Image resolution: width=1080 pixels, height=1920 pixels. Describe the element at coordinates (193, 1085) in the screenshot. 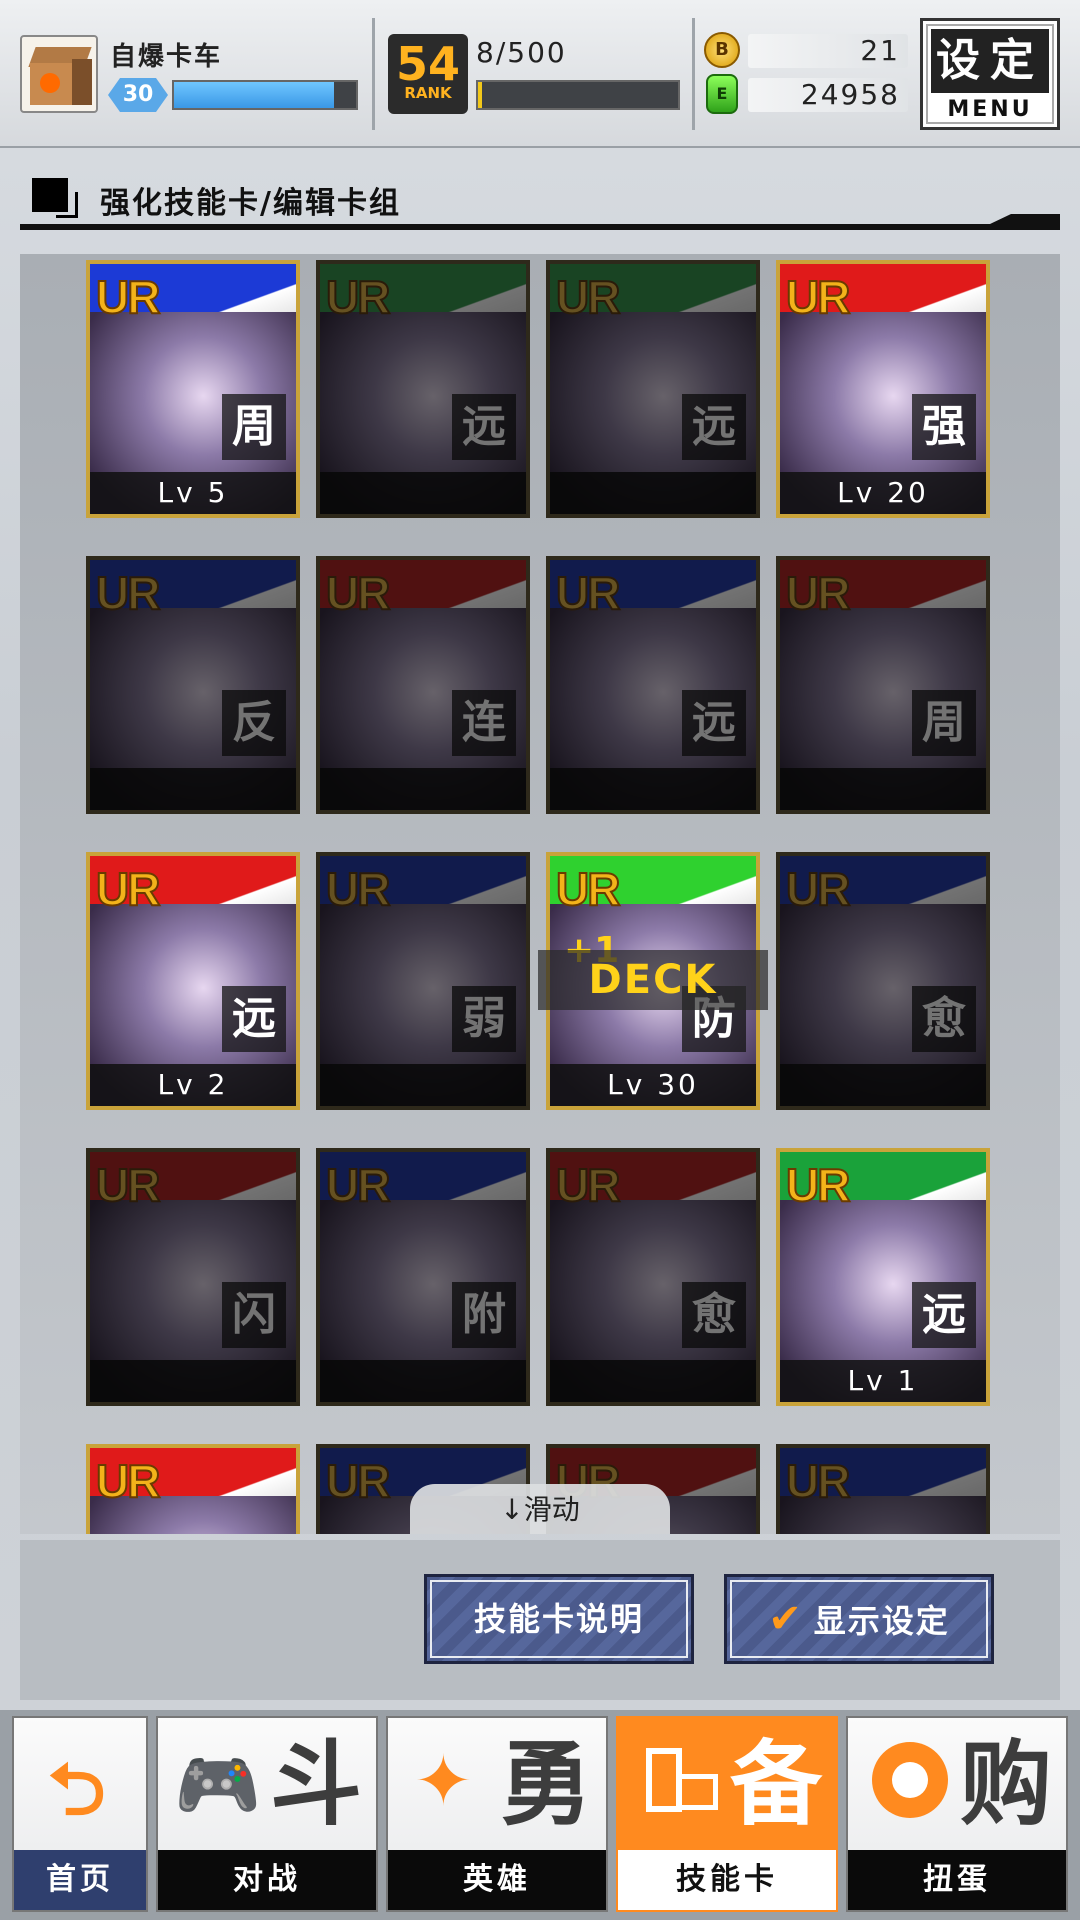

I see `card-level: Lv 2` at that location.